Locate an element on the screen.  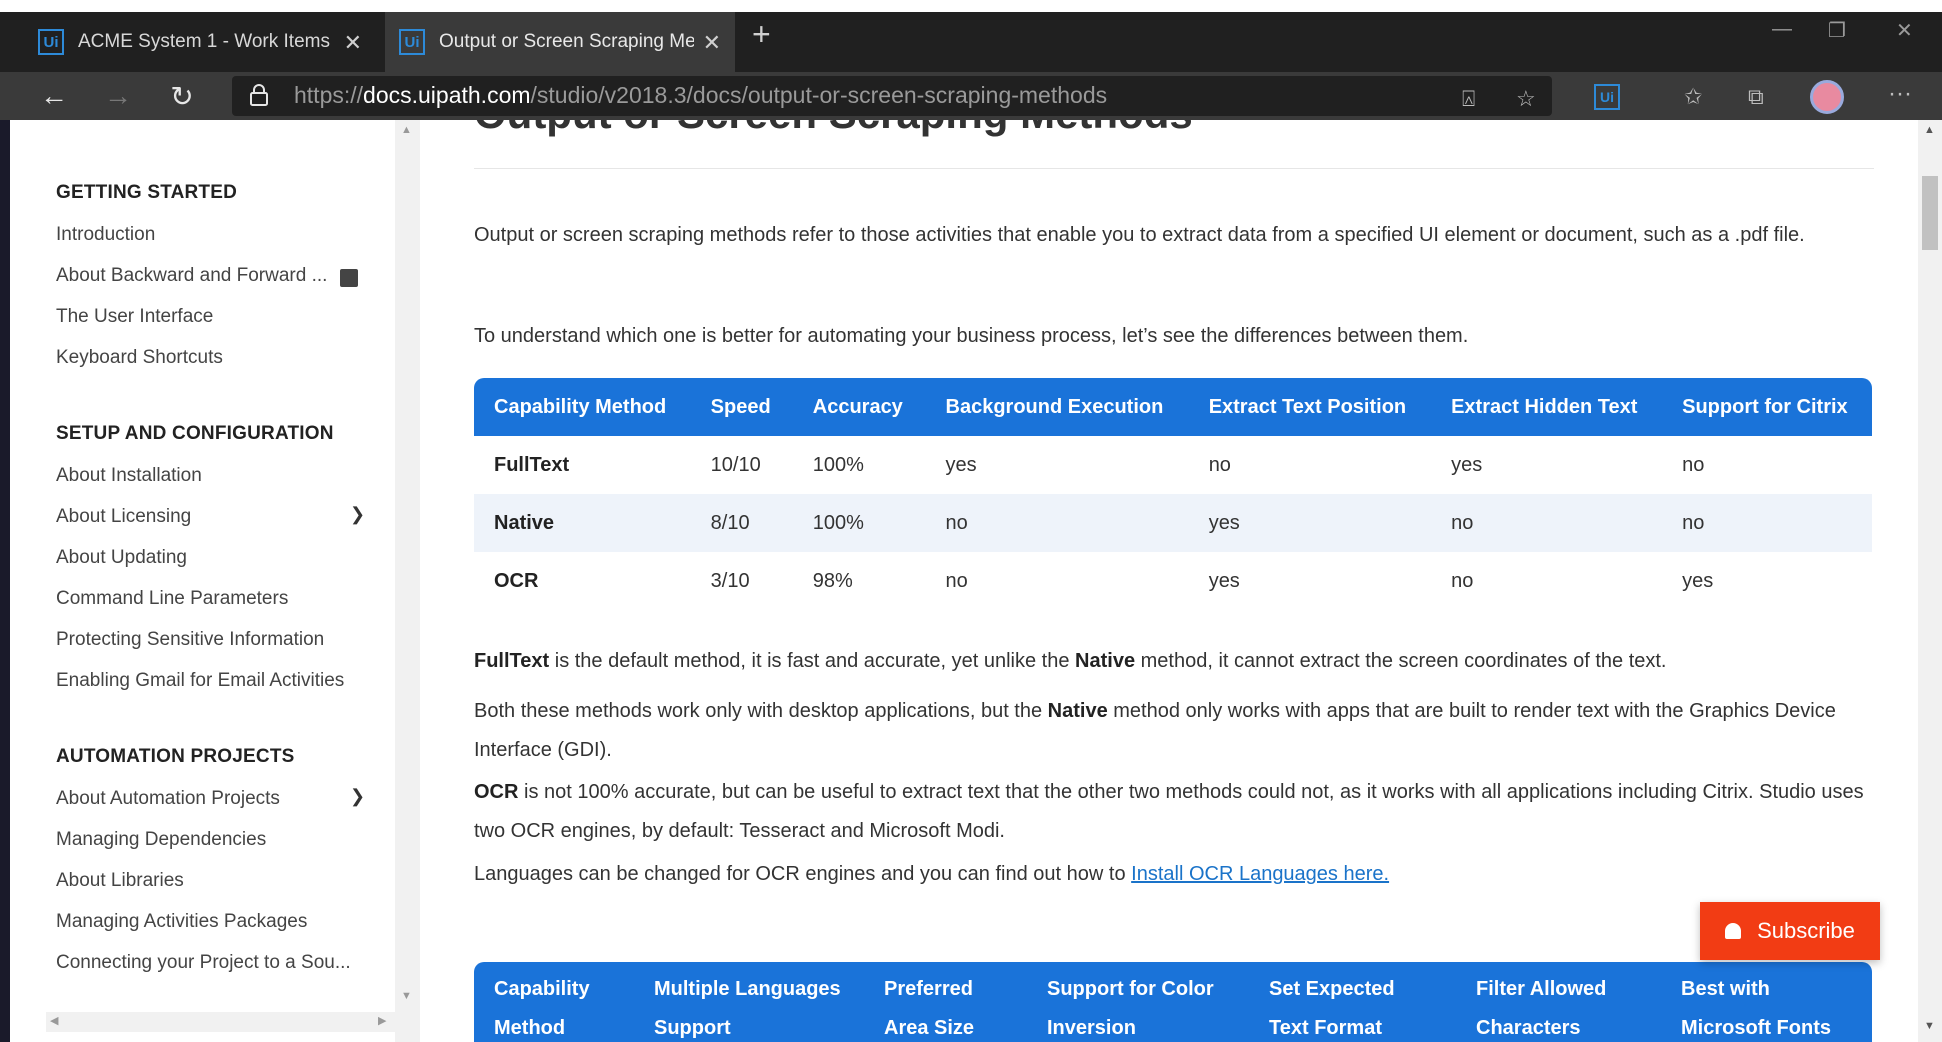
sidebar-item-updating: About Updating is located at coordinates (121, 558).